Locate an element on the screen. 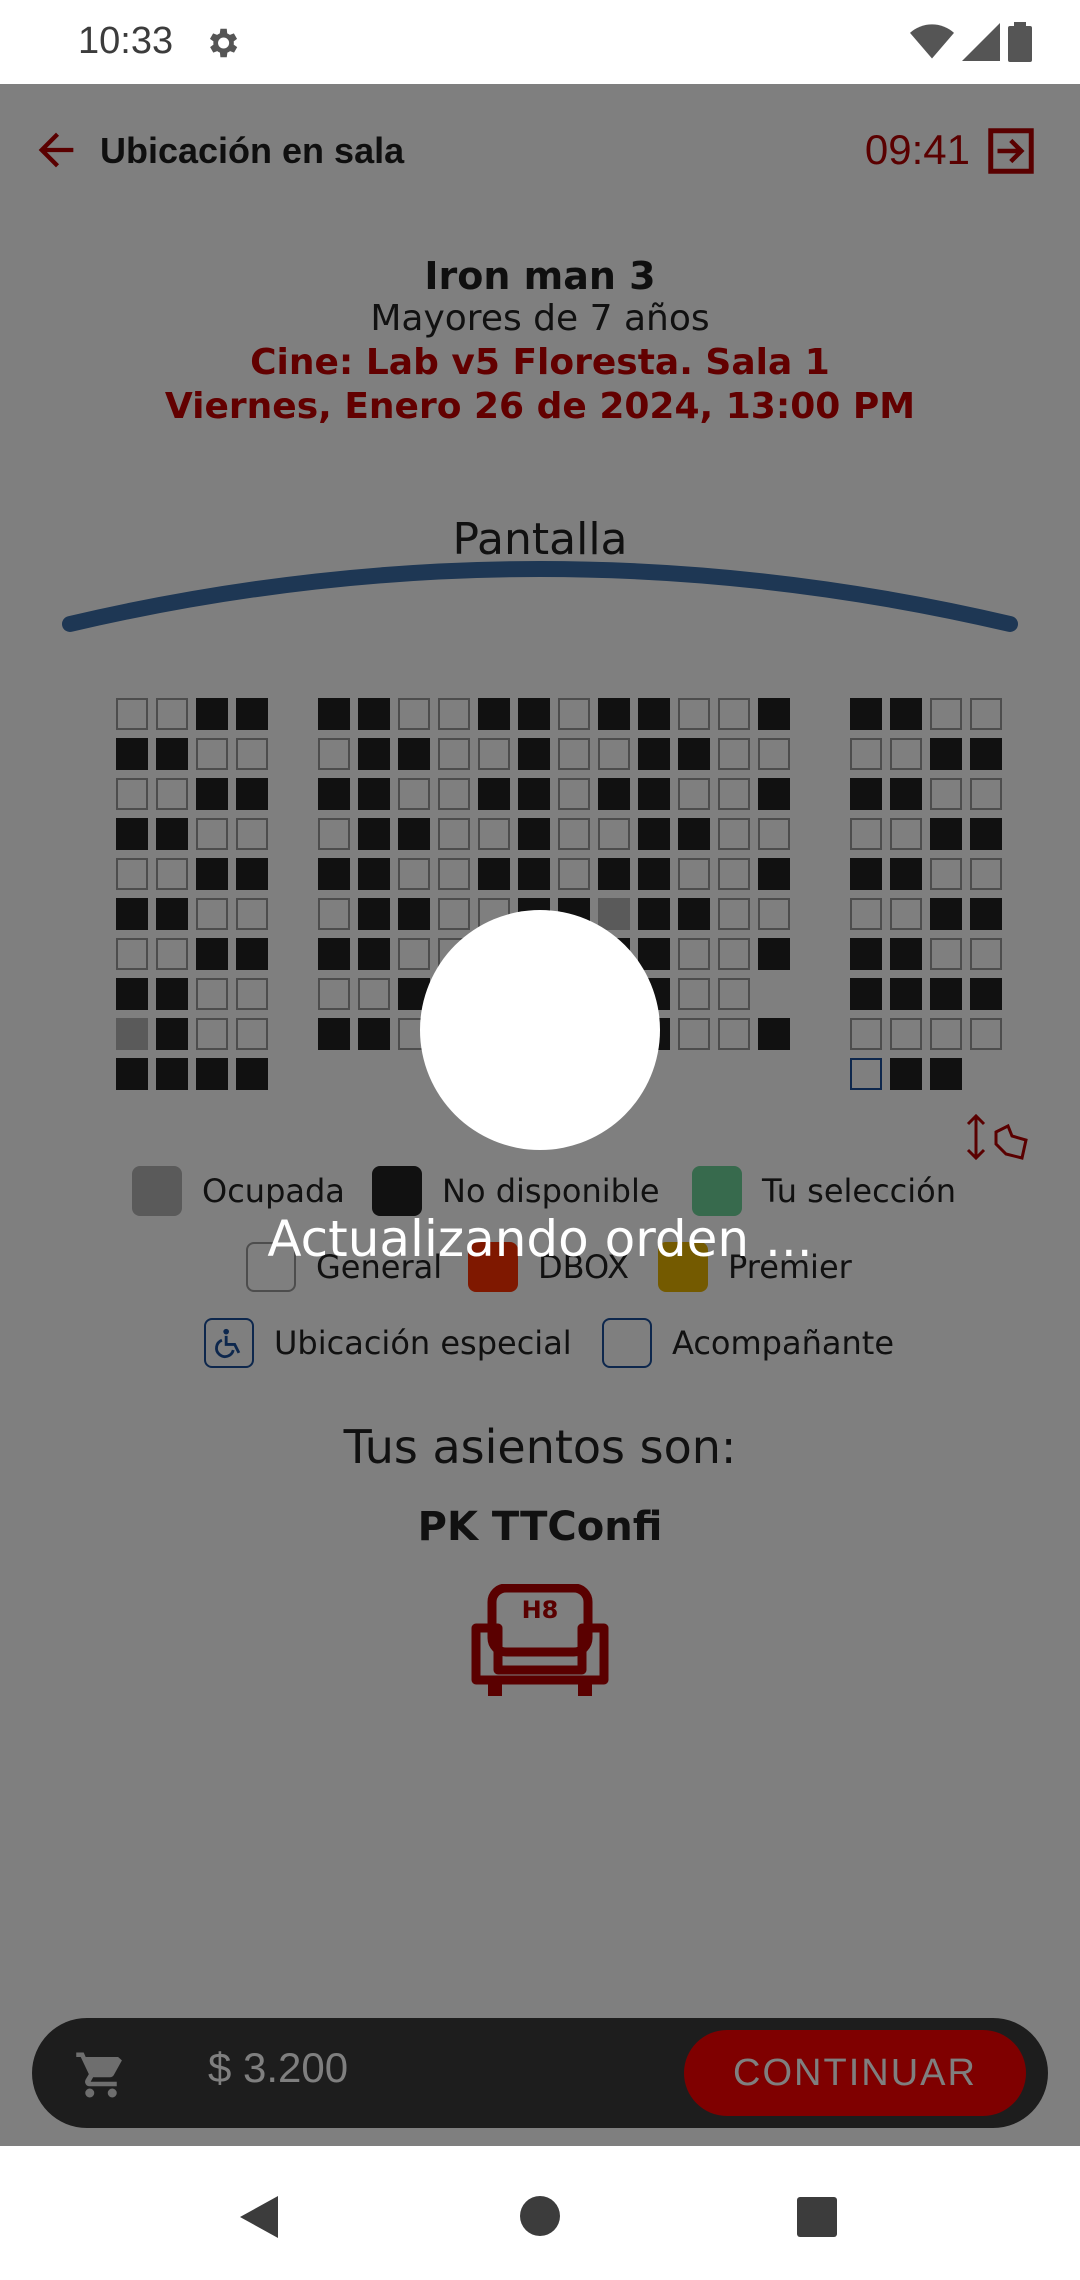 The image size is (1080, 2280). wifi-icon is located at coordinates (932, 41).